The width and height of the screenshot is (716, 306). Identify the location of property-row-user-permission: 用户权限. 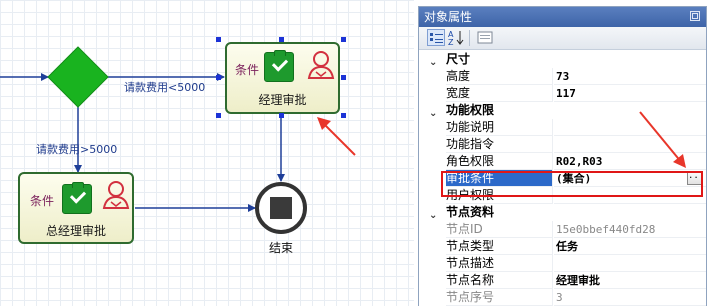
(562, 195).